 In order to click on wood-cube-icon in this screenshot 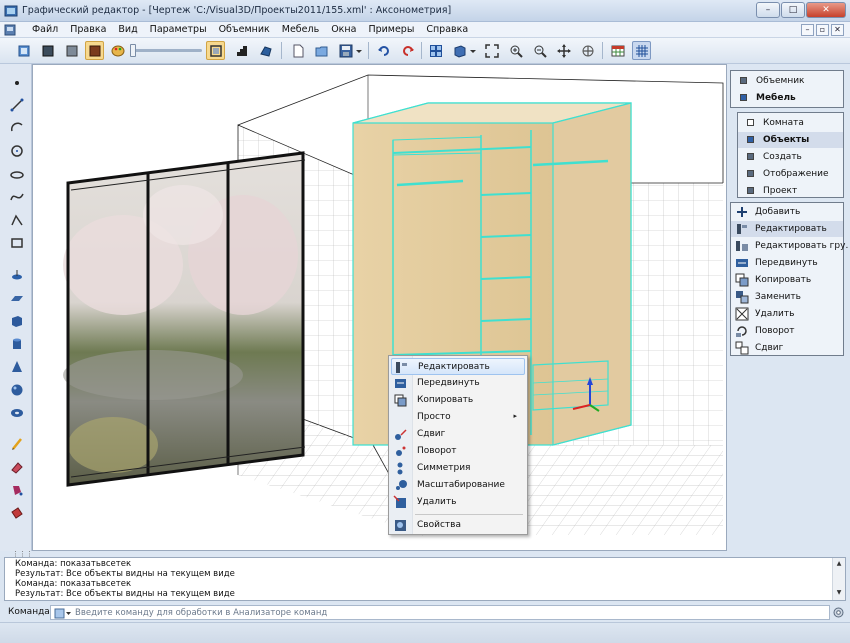, I will do `click(94, 50)`.